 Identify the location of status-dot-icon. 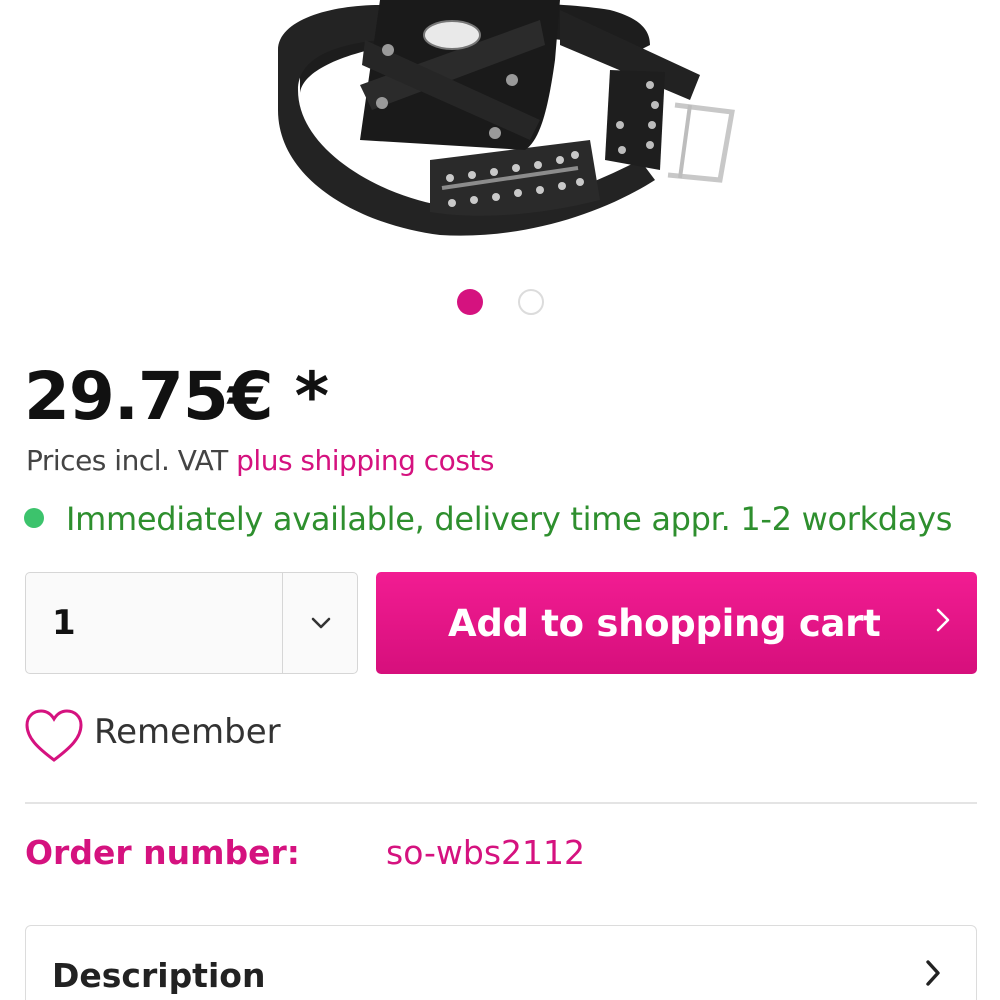
(34, 518).